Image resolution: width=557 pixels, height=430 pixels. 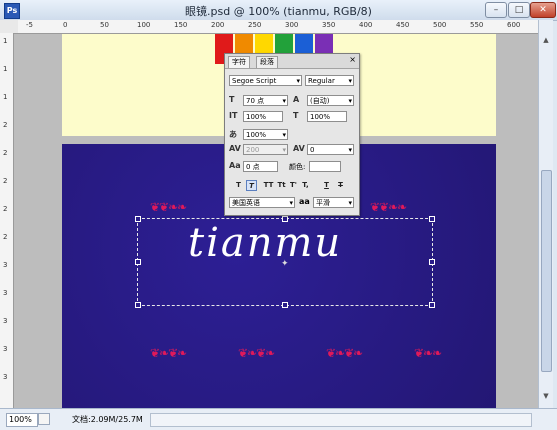 I want to click on baseline-shift-icon: Aa, so click(x=235, y=165).